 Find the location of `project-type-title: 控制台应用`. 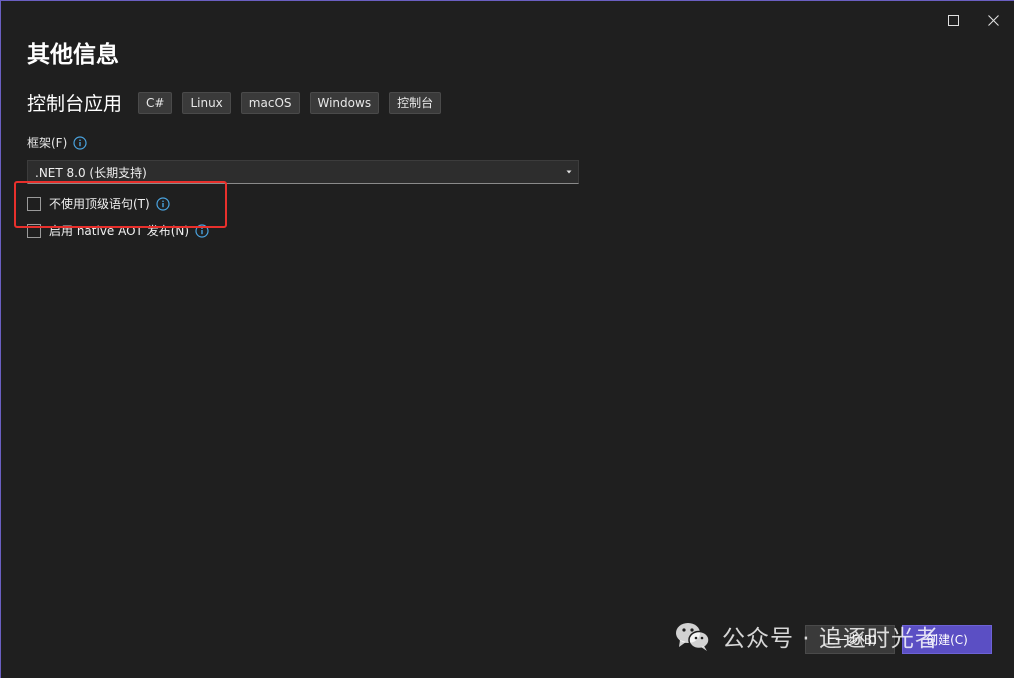

project-type-title: 控制台应用 is located at coordinates (75, 104).